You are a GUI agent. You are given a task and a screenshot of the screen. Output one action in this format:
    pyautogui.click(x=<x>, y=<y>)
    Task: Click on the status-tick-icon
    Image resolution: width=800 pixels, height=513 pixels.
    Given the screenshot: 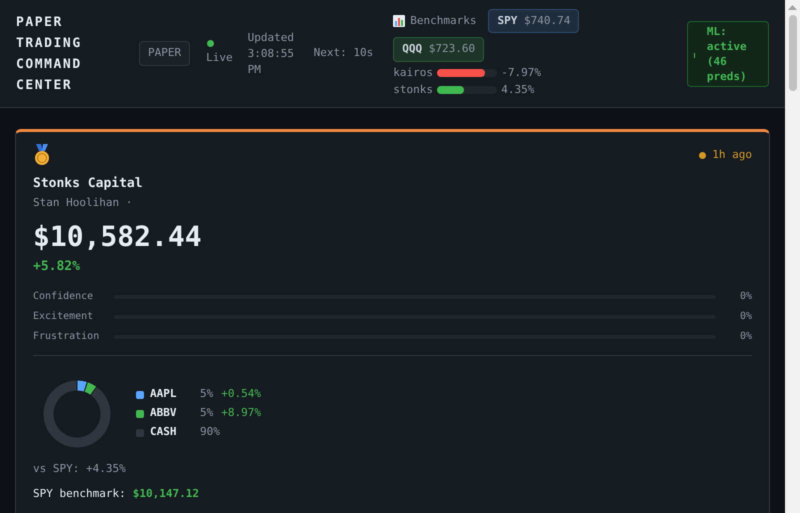 What is the action you would take?
    pyautogui.click(x=694, y=55)
    